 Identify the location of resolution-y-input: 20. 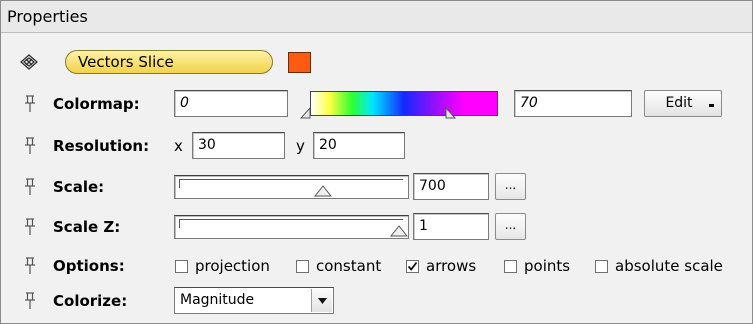
(359, 145).